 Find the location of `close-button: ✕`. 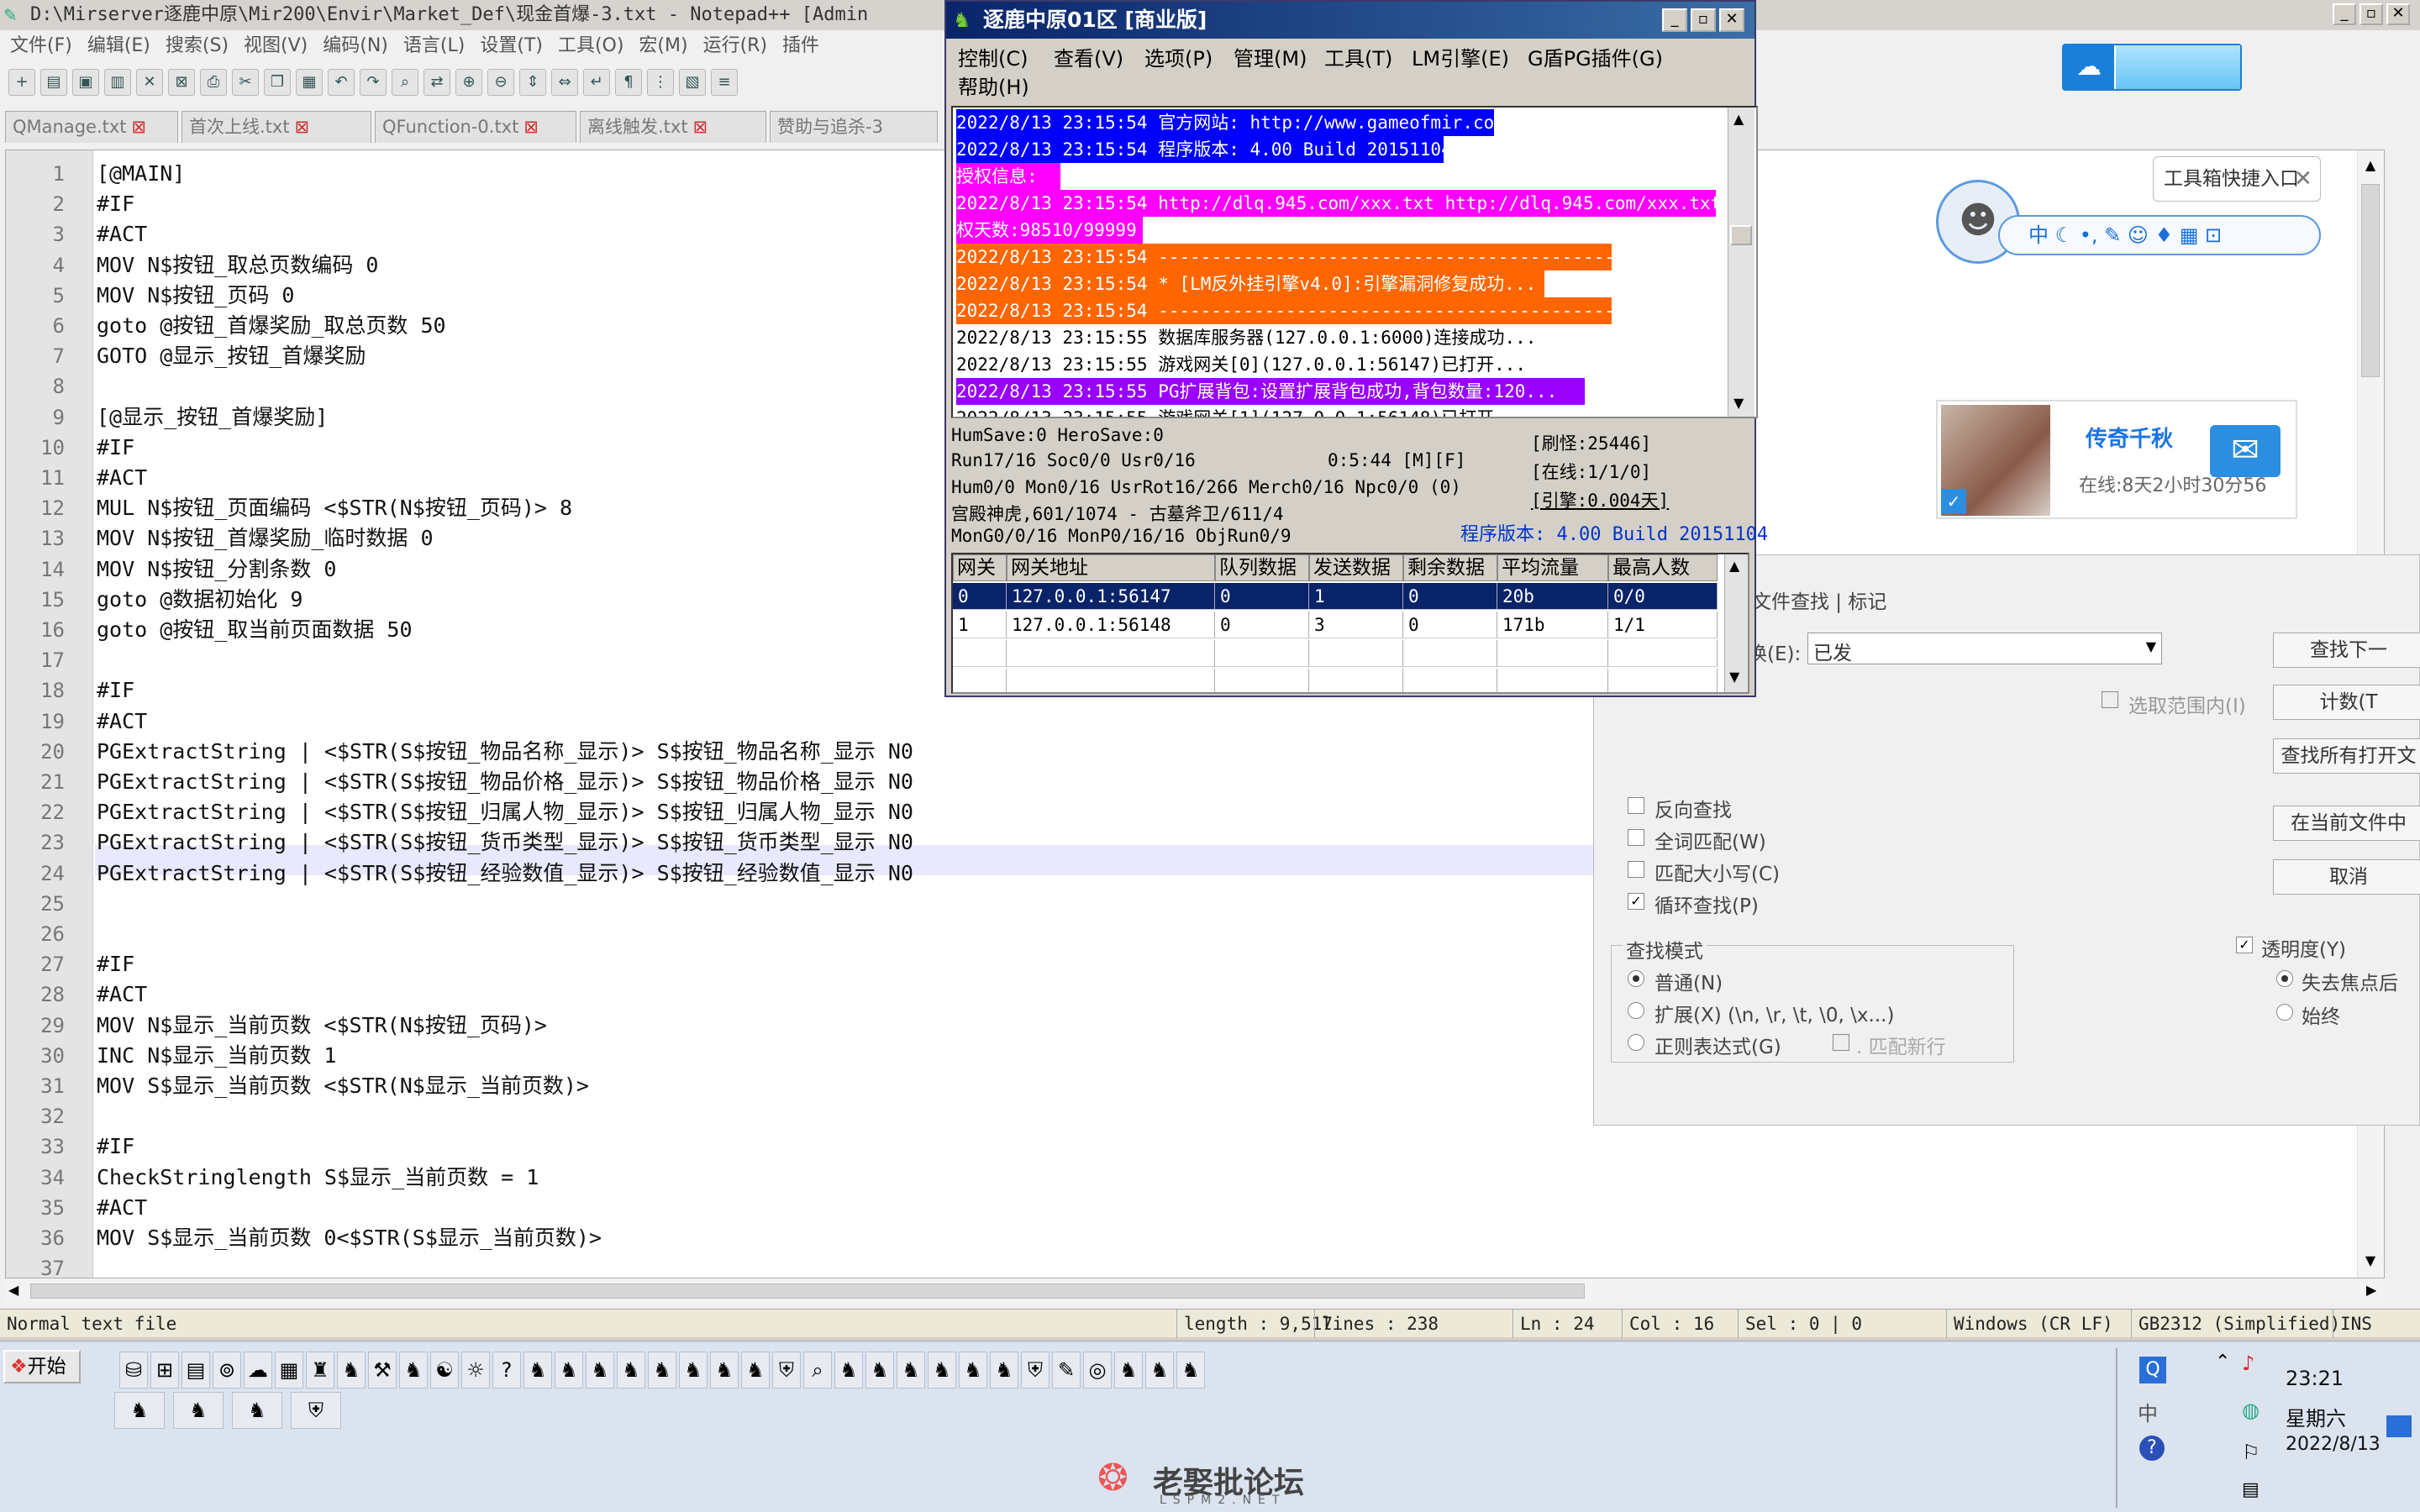

close-button: ✕ is located at coordinates (2398, 14).